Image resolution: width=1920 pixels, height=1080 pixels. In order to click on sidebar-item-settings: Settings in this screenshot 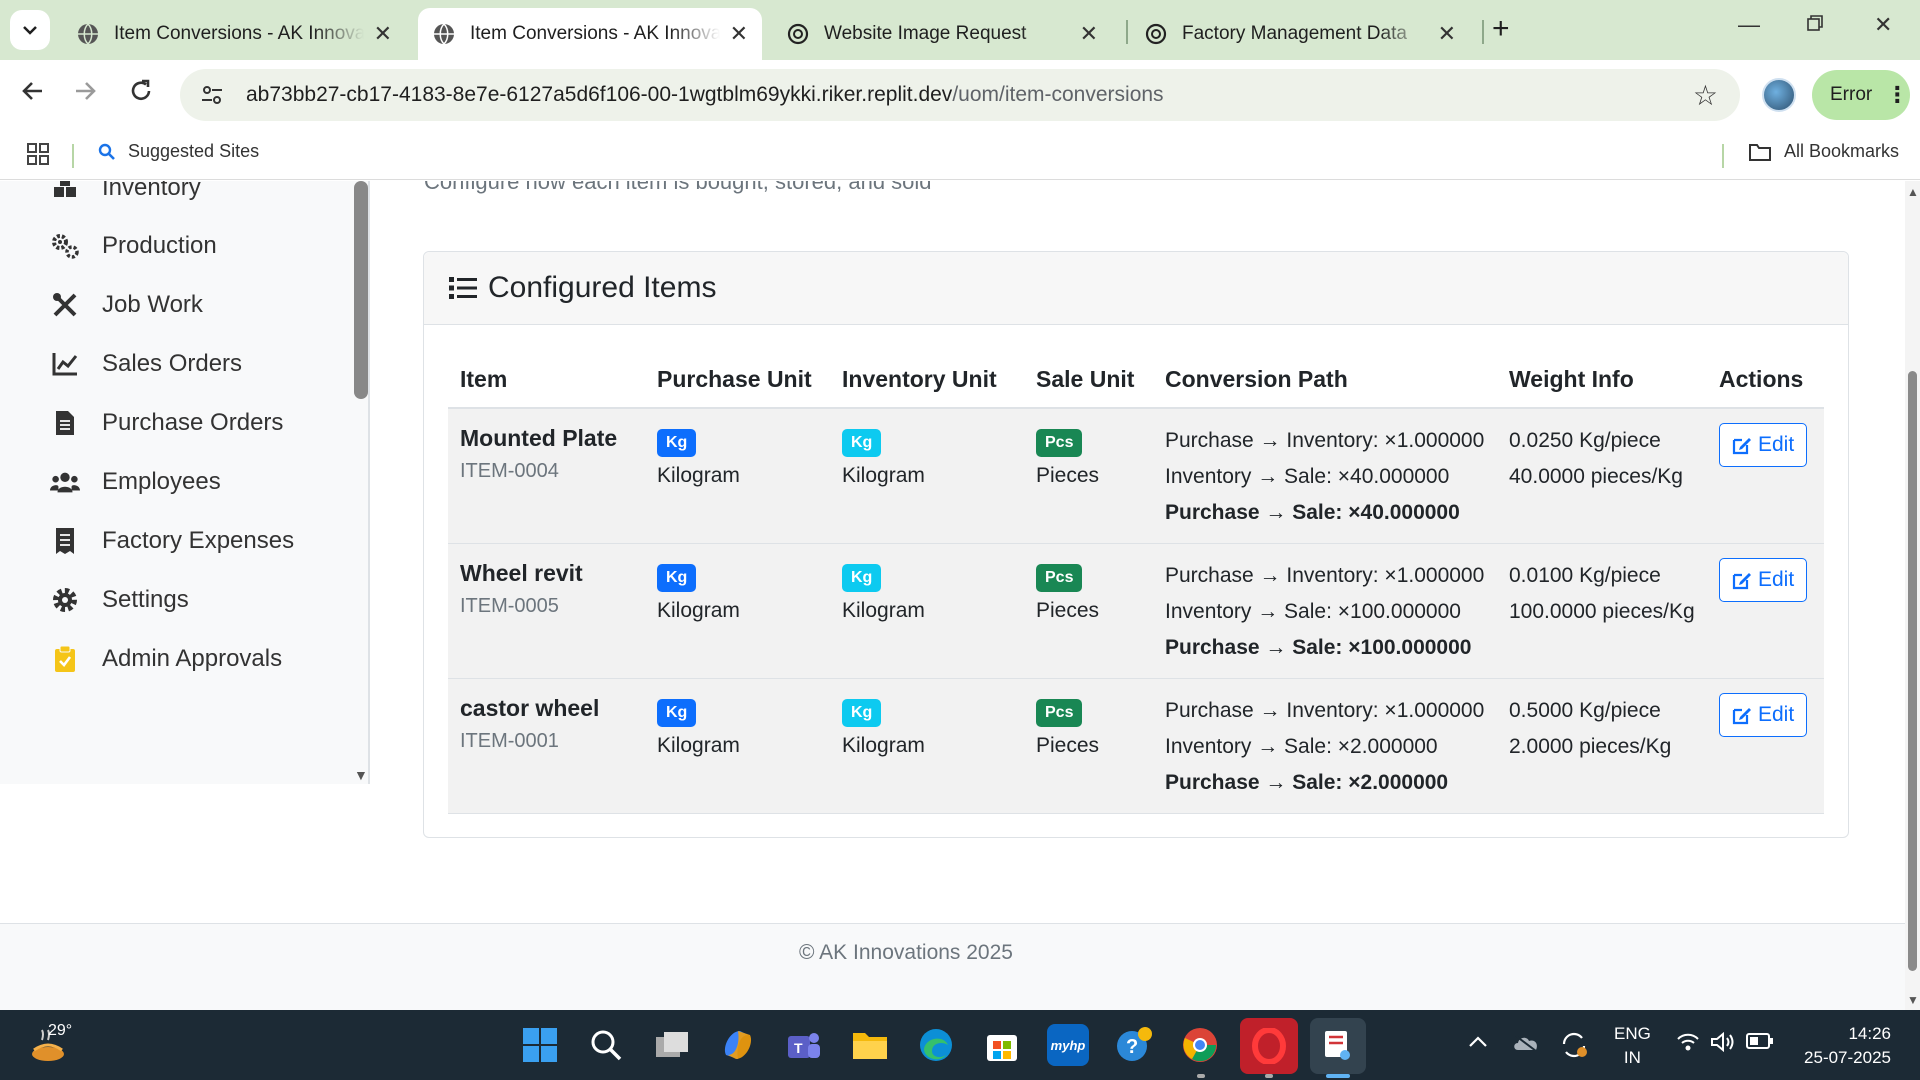, I will do `click(119, 600)`.